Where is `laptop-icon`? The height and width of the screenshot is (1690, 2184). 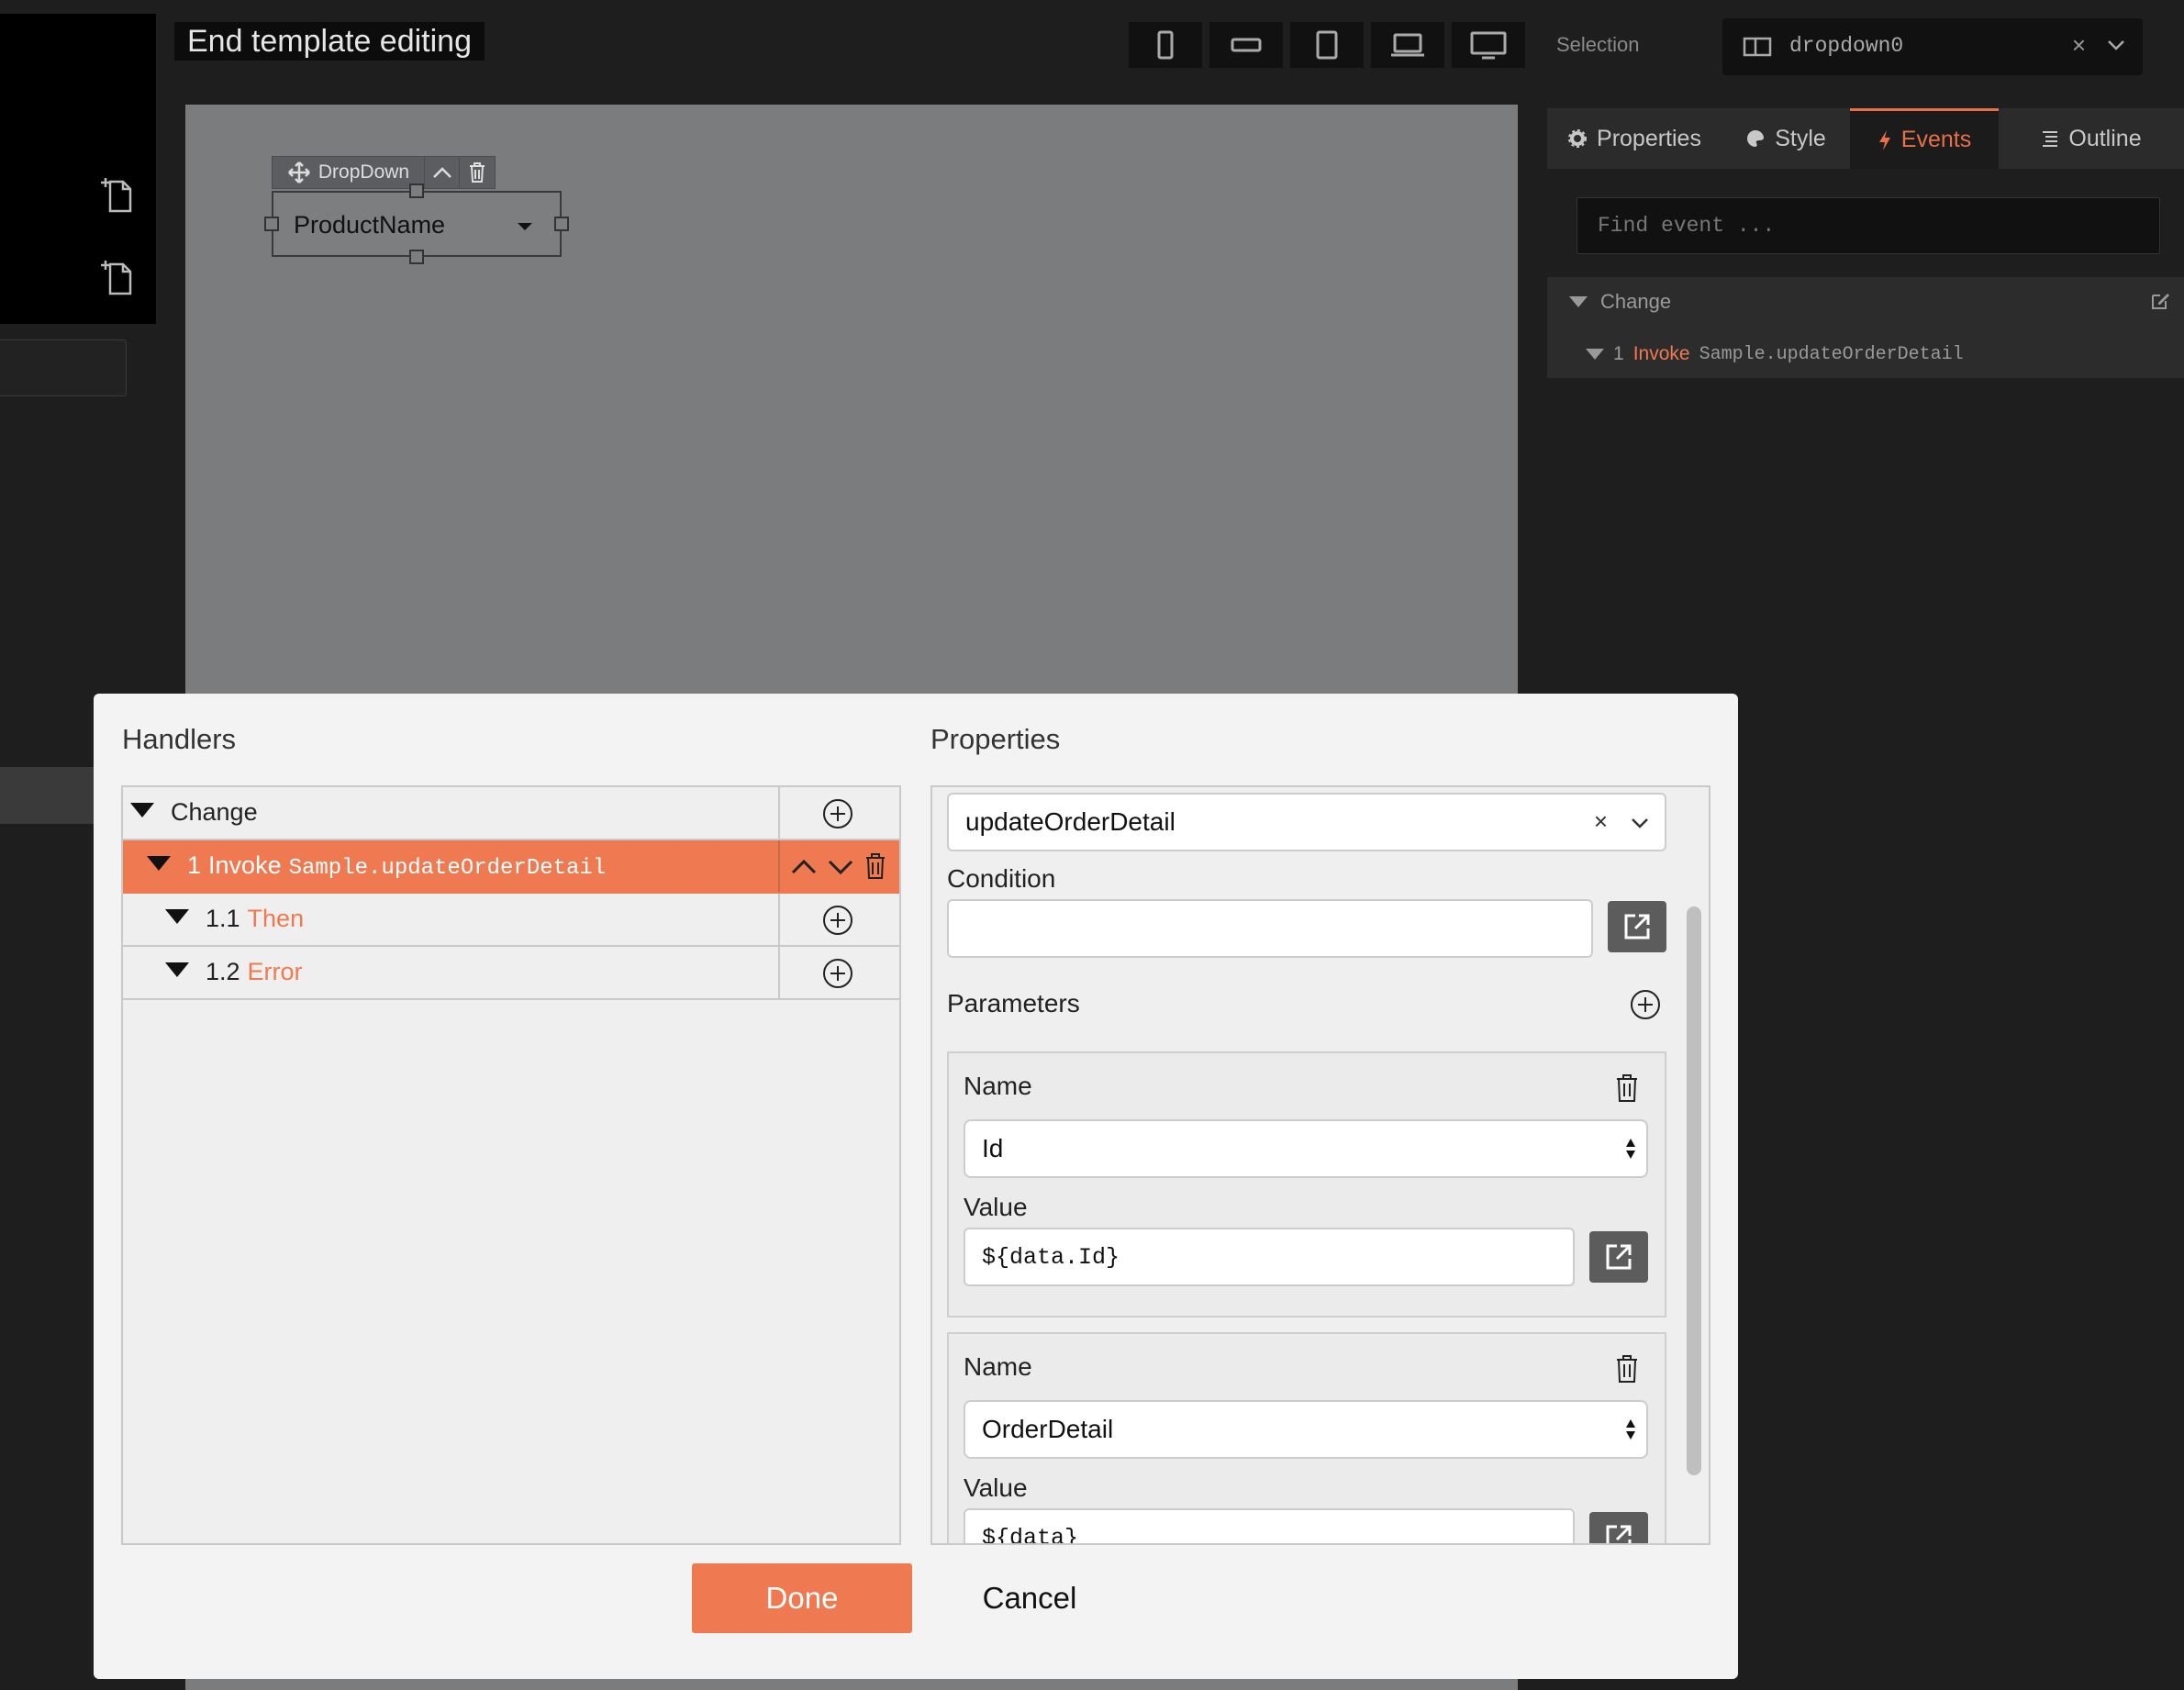 laptop-icon is located at coordinates (1407, 45).